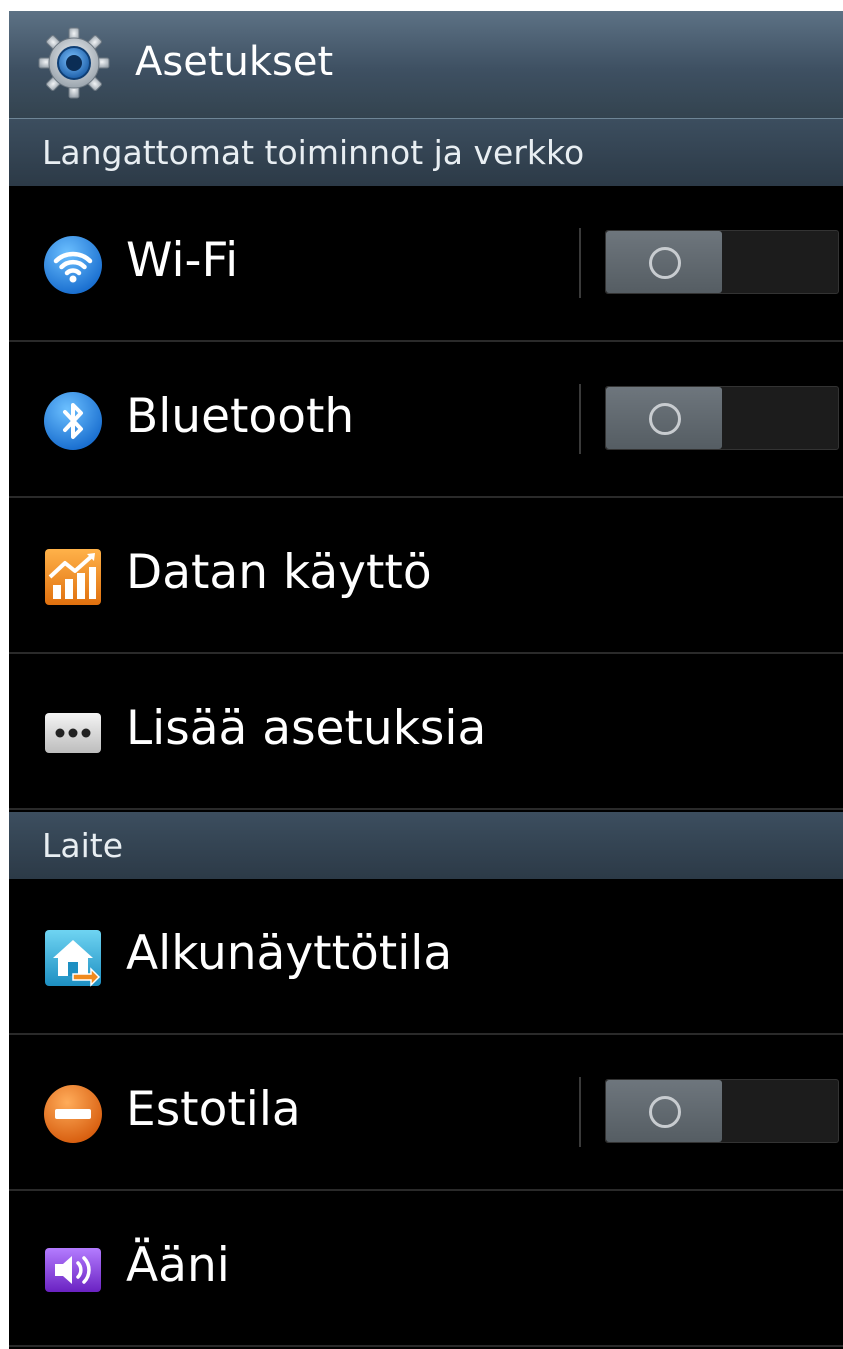 Image resolution: width=843 pixels, height=1349 pixels. What do you see at coordinates (234, 62) in the screenshot?
I see `app-title: Asetukset` at bounding box center [234, 62].